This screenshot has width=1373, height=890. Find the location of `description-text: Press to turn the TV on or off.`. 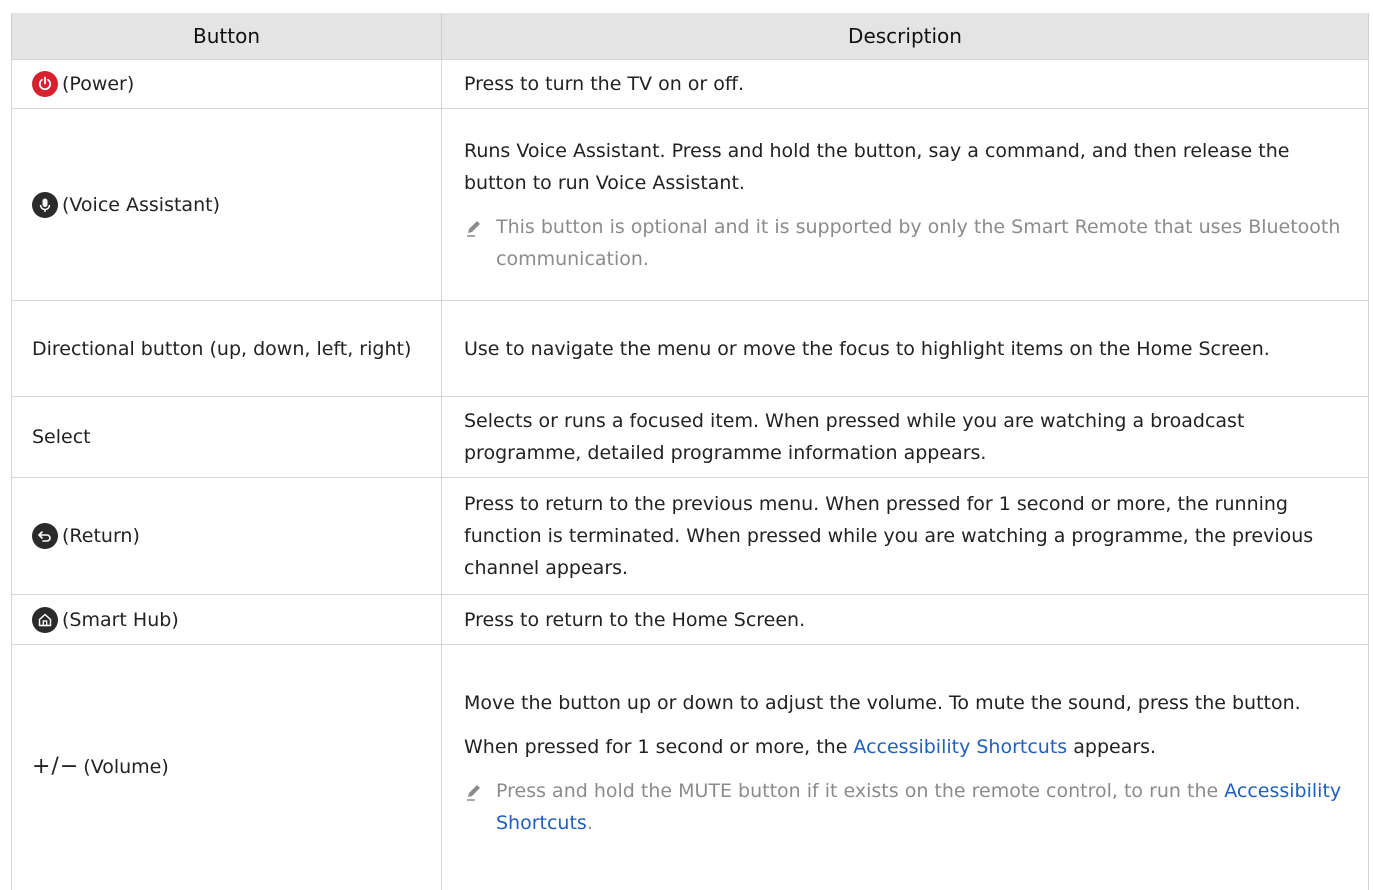

description-text: Press to turn the TV on or off. is located at coordinates (604, 84).